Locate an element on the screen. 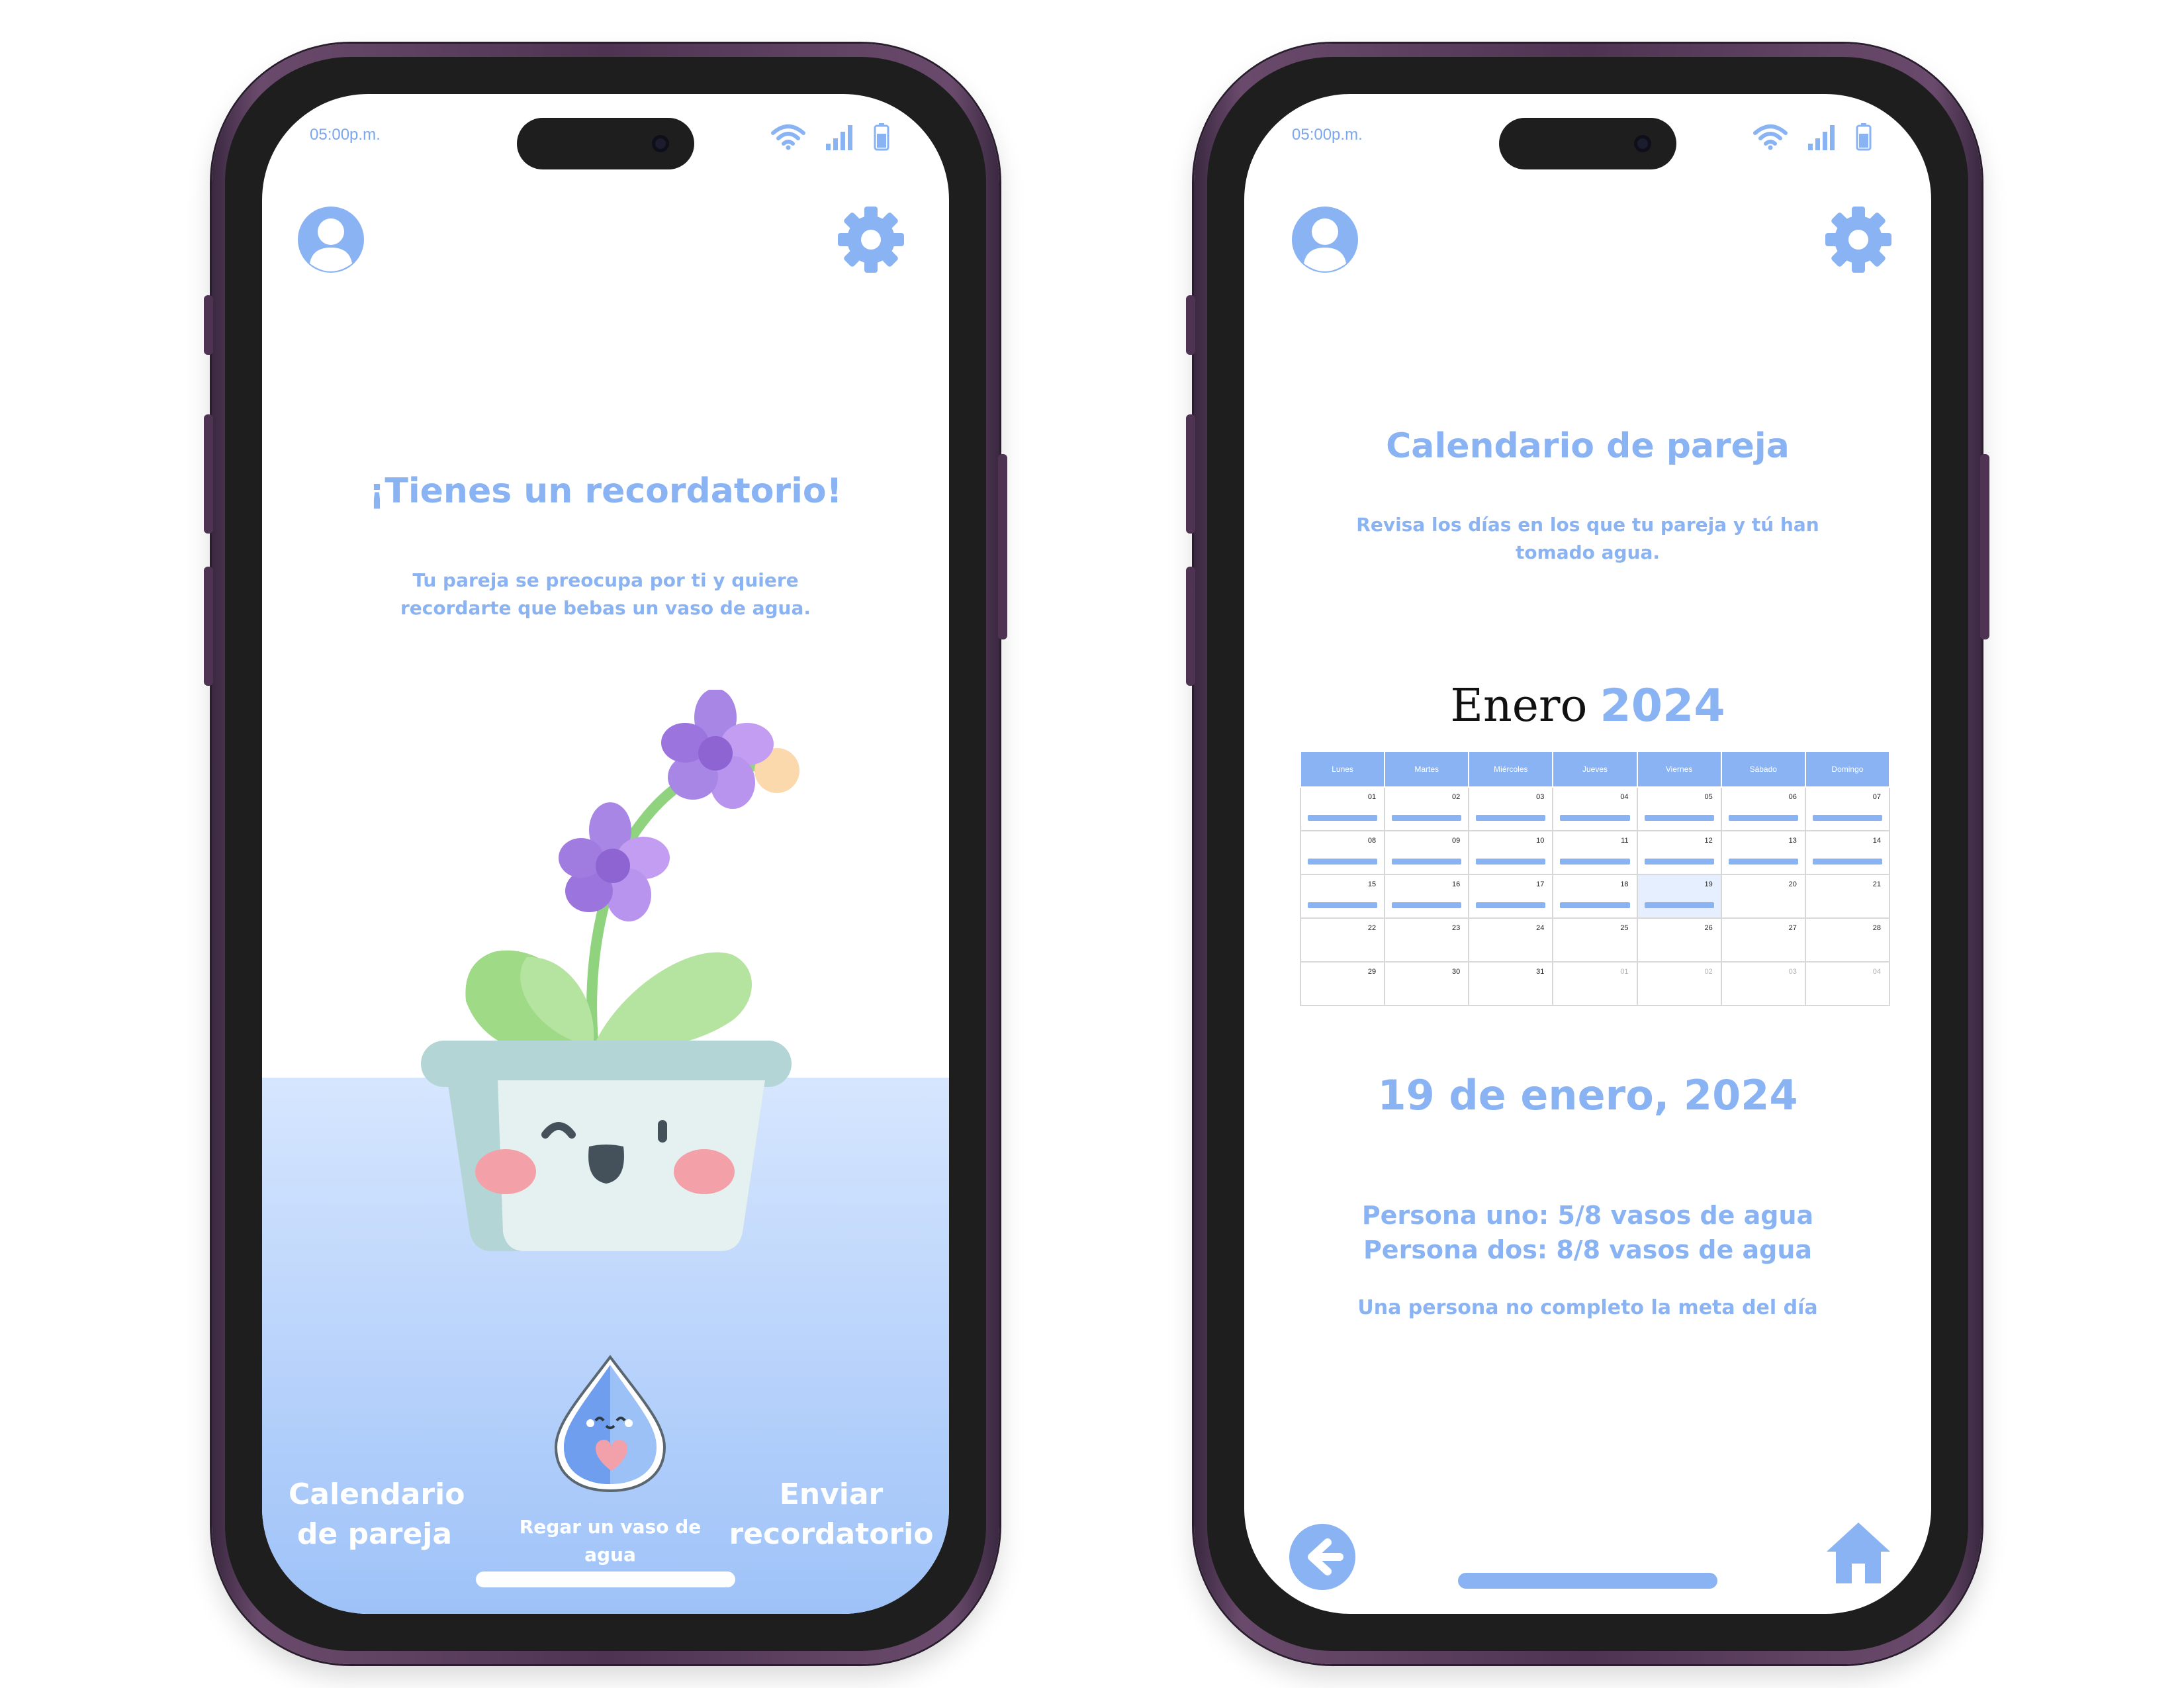 This screenshot has height=1688, width=2184. calendar-day-cell: 24 is located at coordinates (1511, 939).